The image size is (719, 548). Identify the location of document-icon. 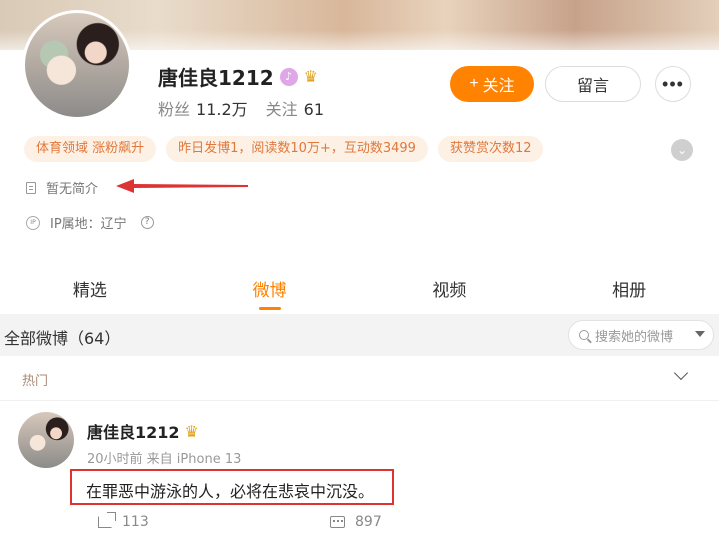
(31, 187).